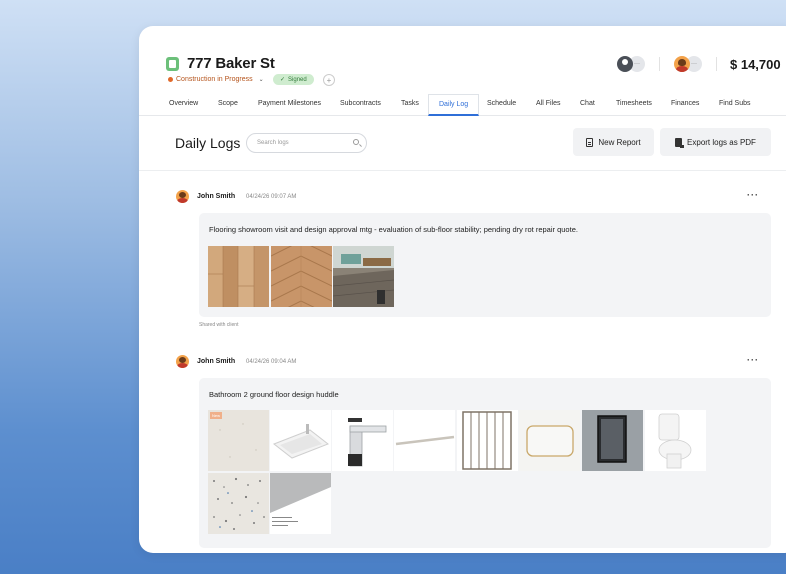 This screenshot has width=786, height=574. I want to click on new-report-button: New Report, so click(613, 142).